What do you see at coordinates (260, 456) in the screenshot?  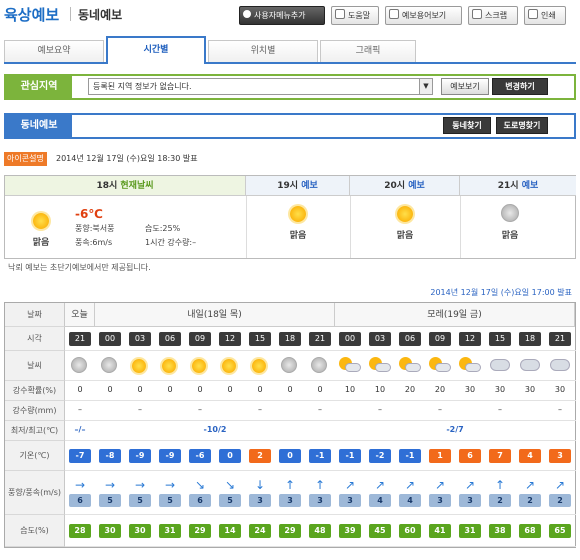 I see `temp-badge: 2` at bounding box center [260, 456].